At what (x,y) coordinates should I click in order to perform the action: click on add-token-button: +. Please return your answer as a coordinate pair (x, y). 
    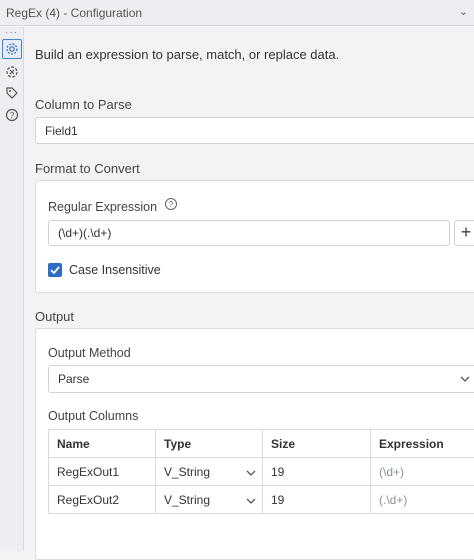
    Looking at the image, I should click on (464, 233).